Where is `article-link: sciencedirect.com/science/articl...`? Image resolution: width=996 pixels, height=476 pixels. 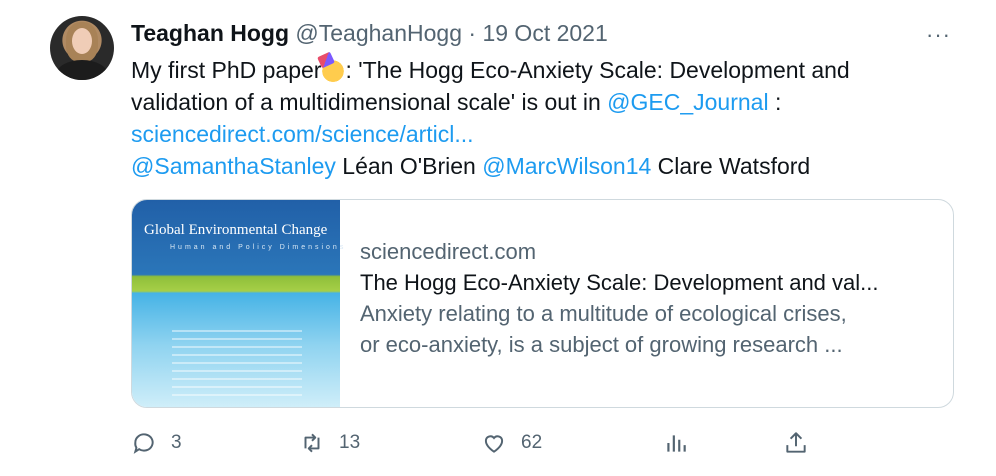
article-link: sciencedirect.com/science/articl... is located at coordinates (302, 134).